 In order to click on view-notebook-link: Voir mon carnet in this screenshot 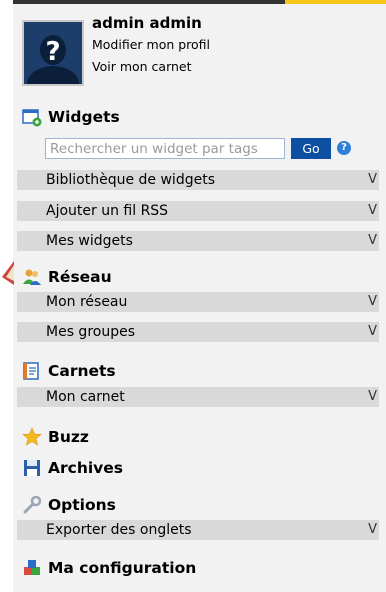, I will do `click(142, 66)`.